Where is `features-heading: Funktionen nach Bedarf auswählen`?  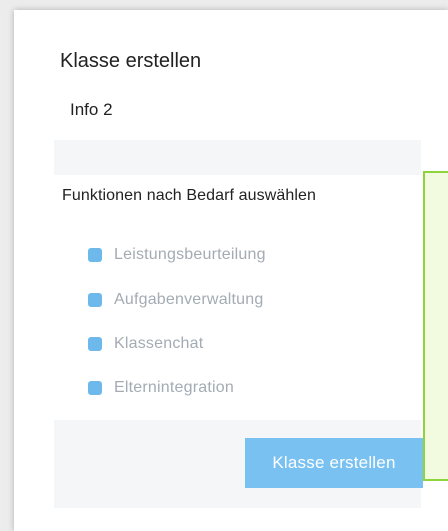 features-heading: Funktionen nach Bedarf auswählen is located at coordinates (189, 195).